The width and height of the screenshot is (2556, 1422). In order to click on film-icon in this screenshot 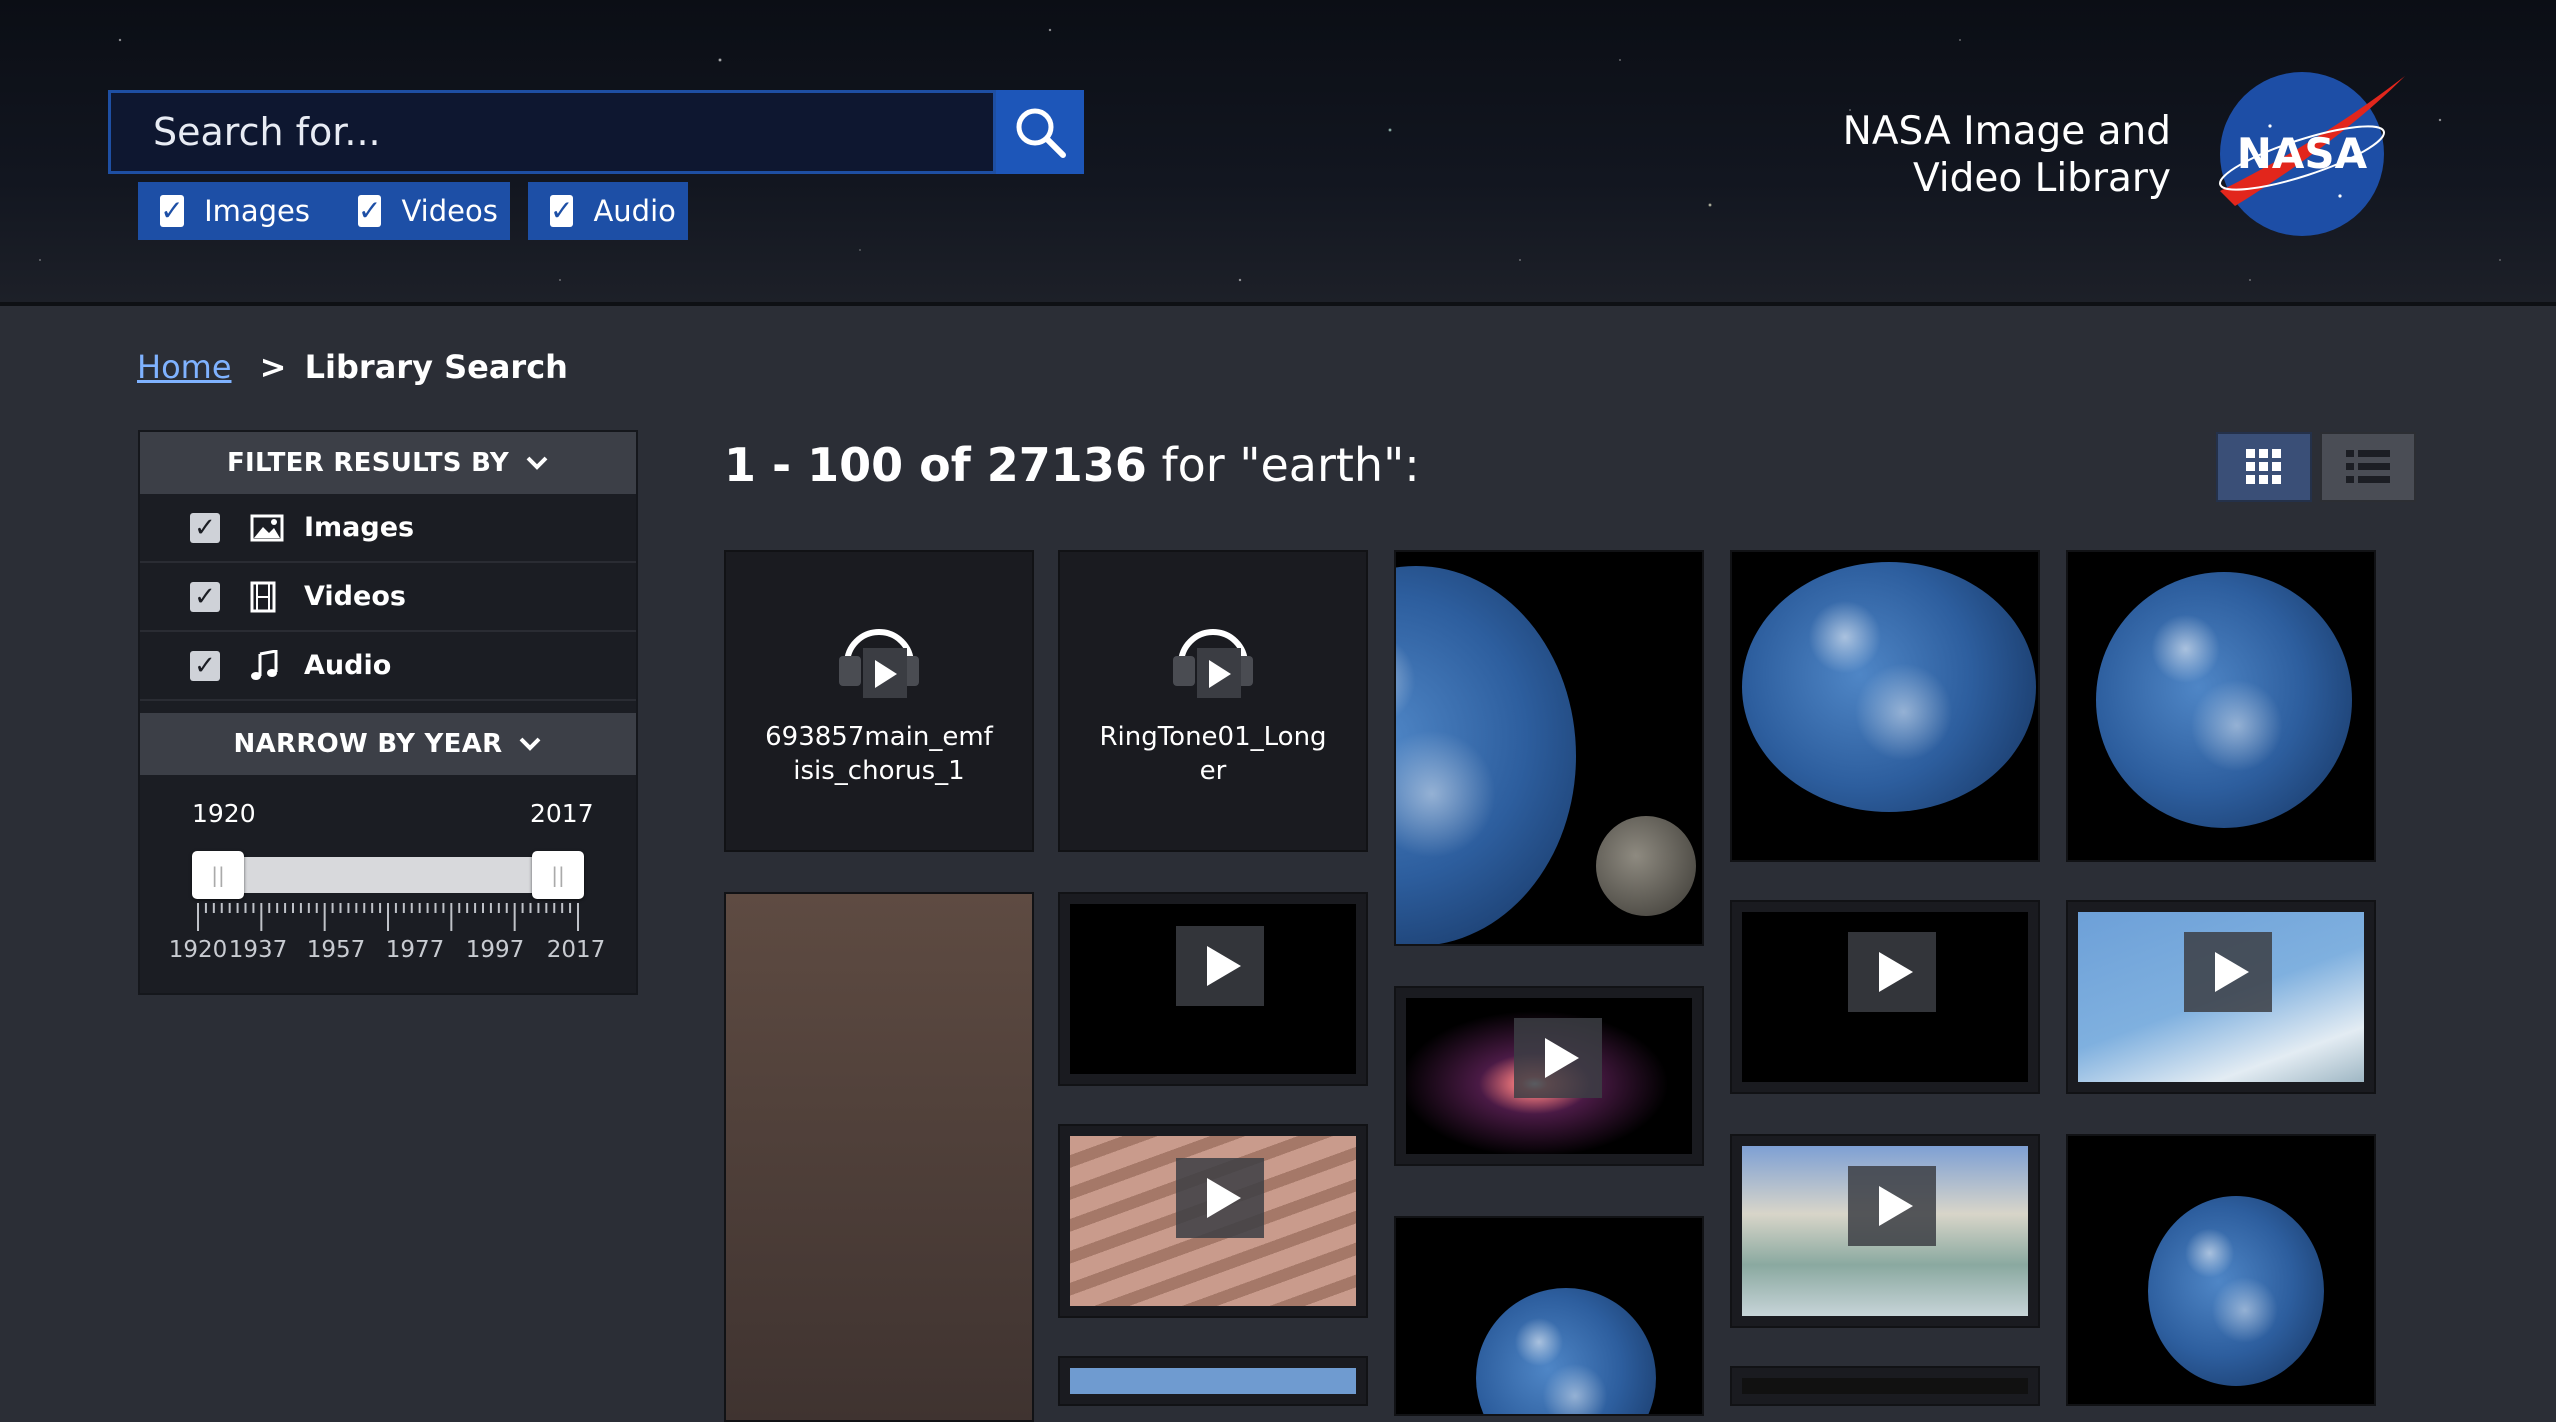, I will do `click(270, 597)`.